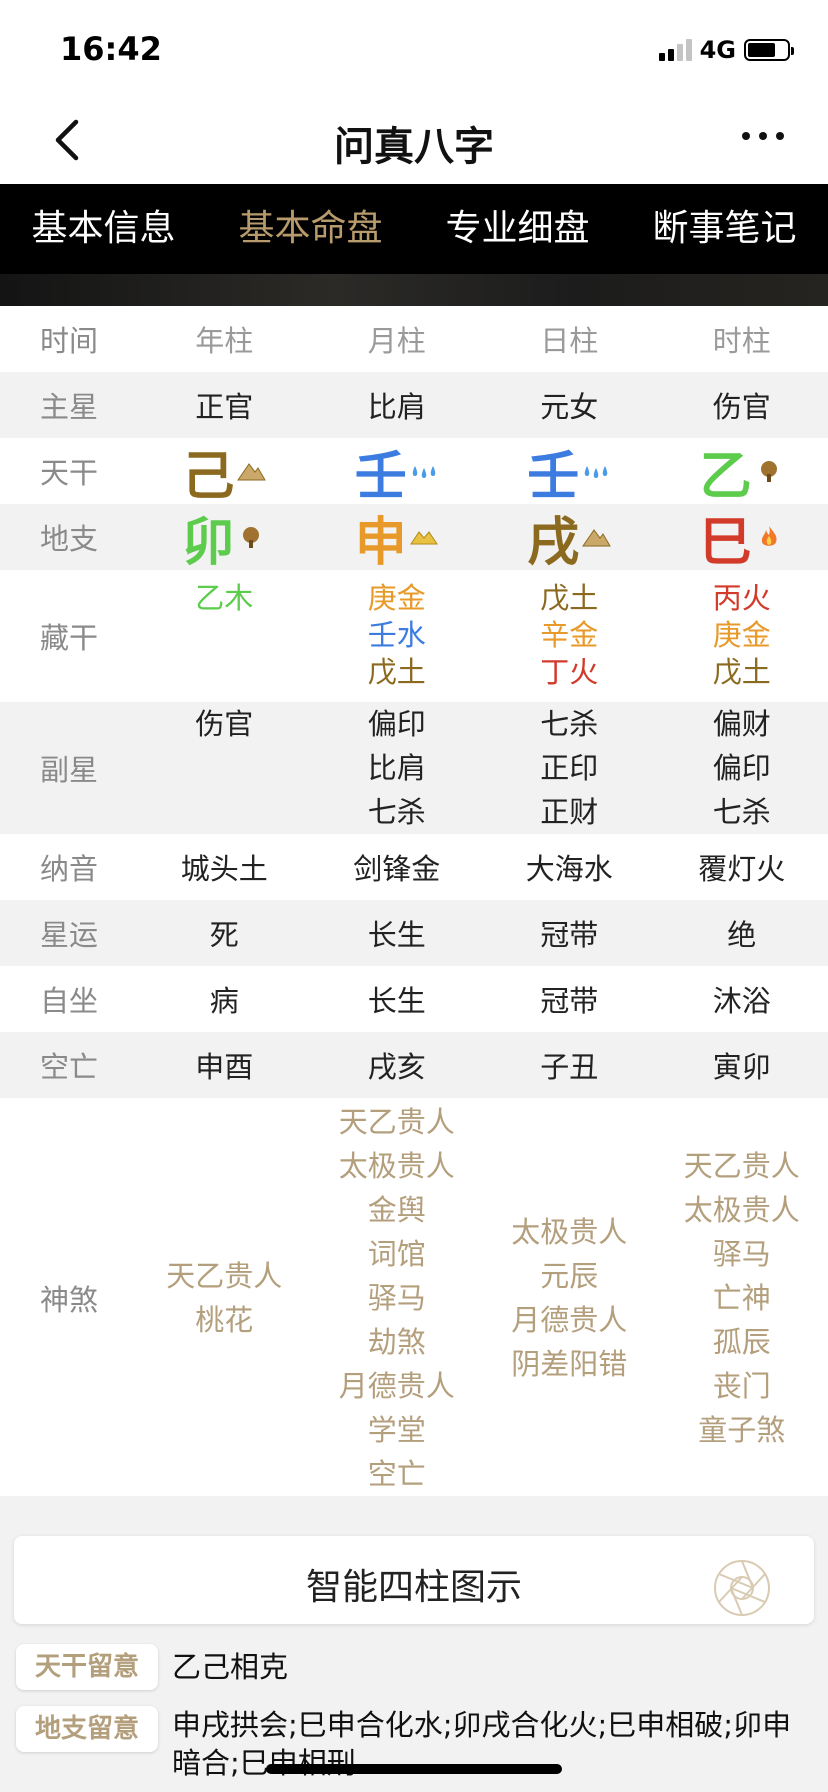 The height and width of the screenshot is (1792, 828). I want to click on secondary-stars-cell: 七杀 正印 正财, so click(569, 768).